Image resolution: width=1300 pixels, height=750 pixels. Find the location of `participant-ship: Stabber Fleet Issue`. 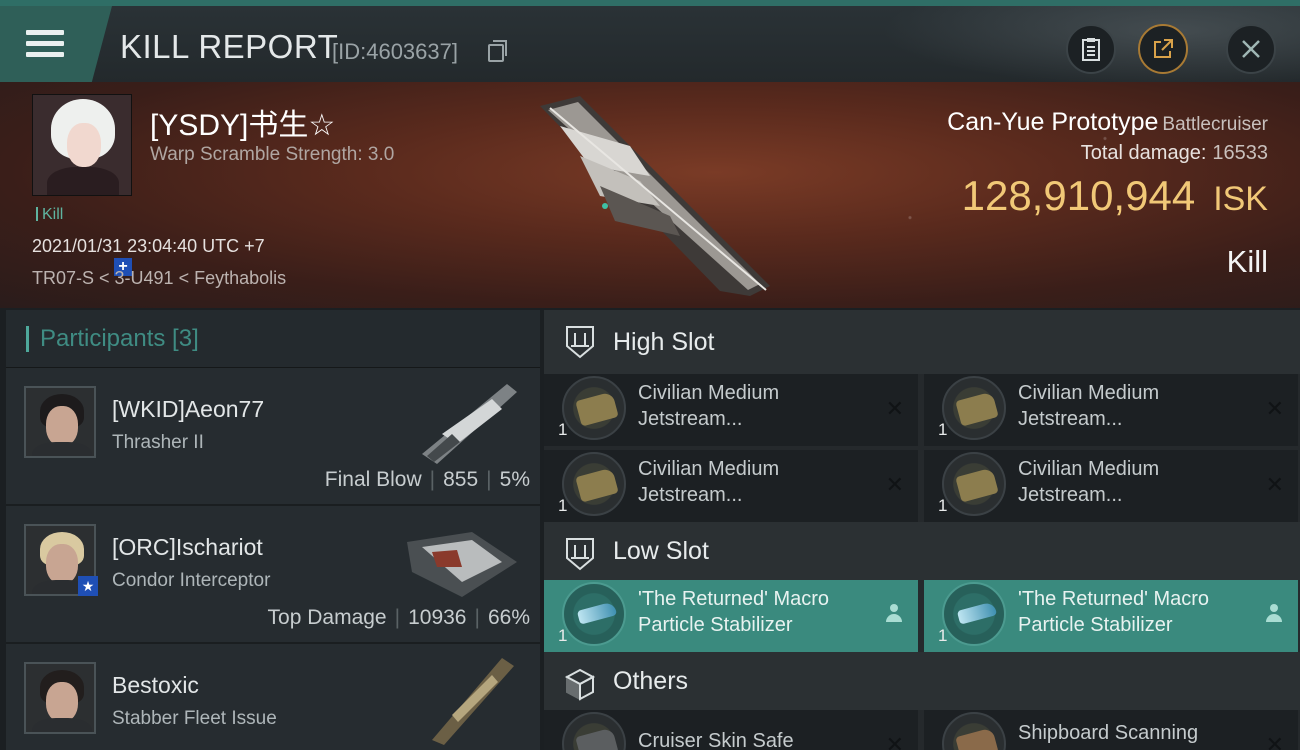

participant-ship: Stabber Fleet Issue is located at coordinates (194, 718).